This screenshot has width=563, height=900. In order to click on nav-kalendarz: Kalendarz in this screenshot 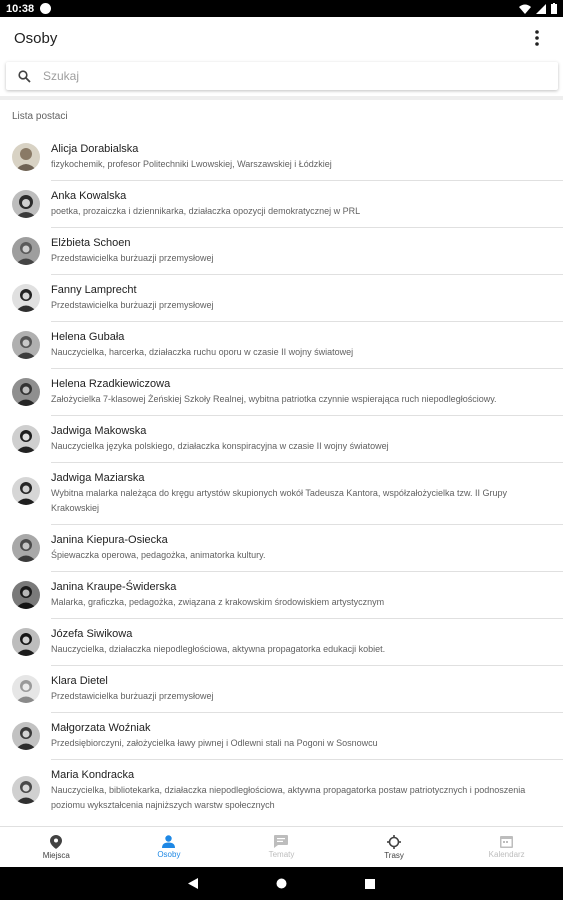, I will do `click(506, 847)`.